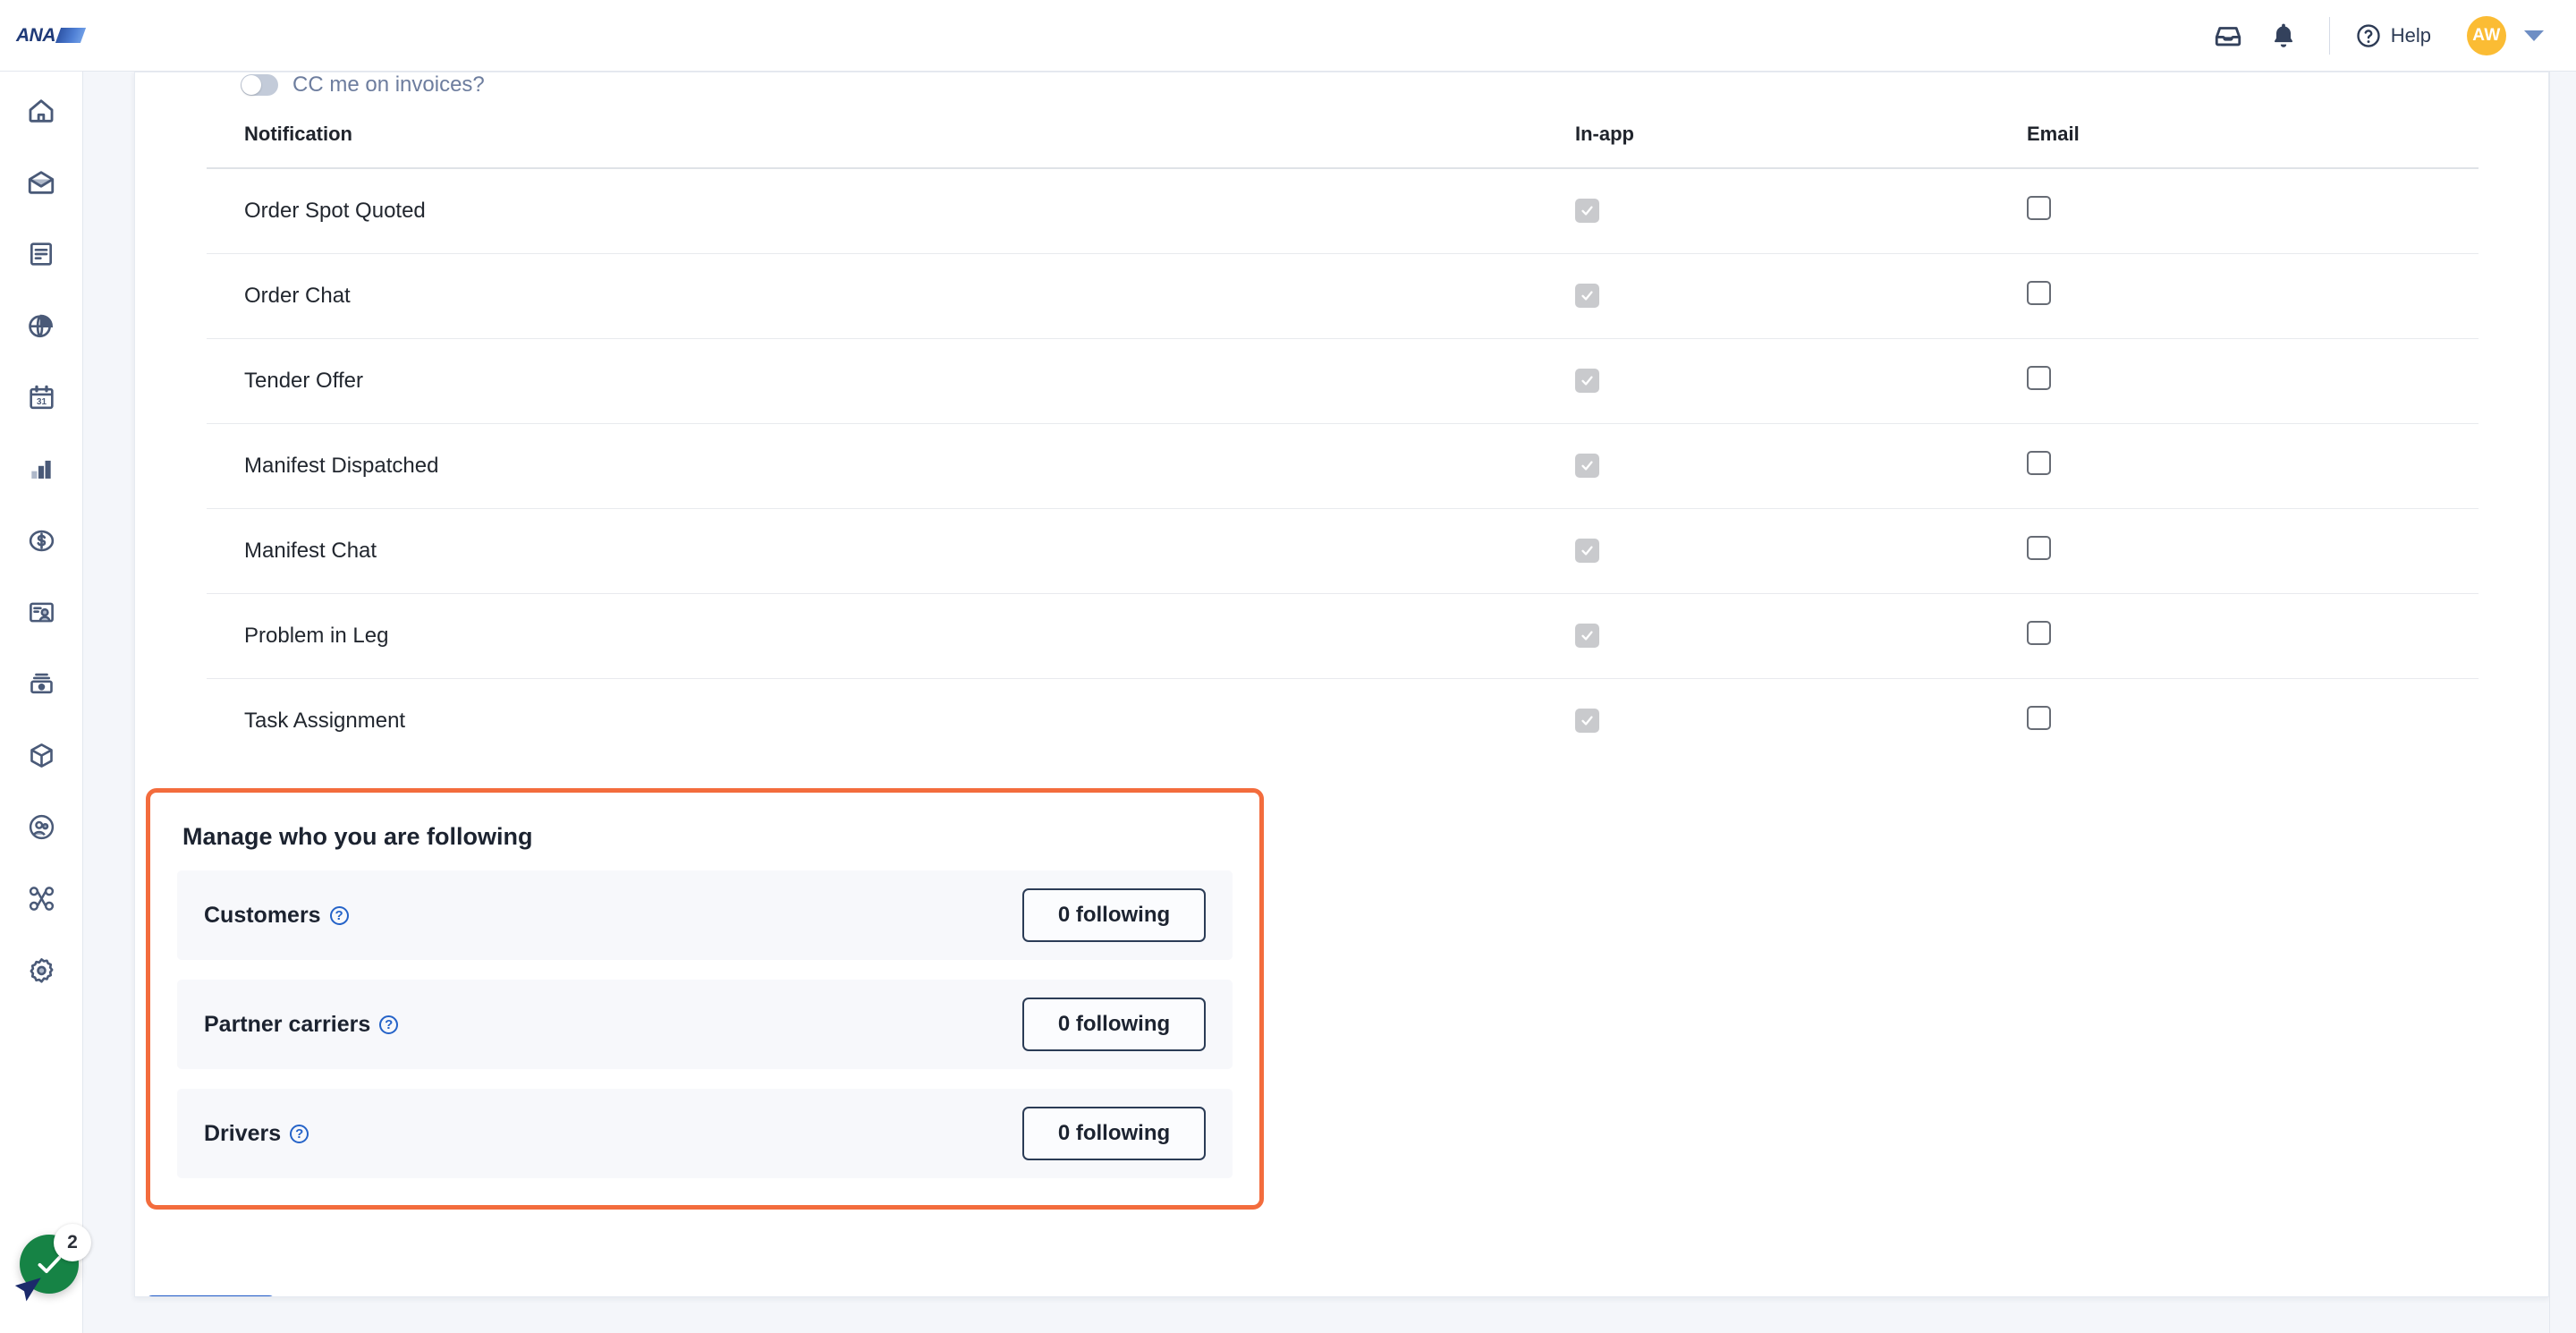 The width and height of the screenshot is (2576, 1333). I want to click on following-label-text: Partner carriers, so click(287, 1024).